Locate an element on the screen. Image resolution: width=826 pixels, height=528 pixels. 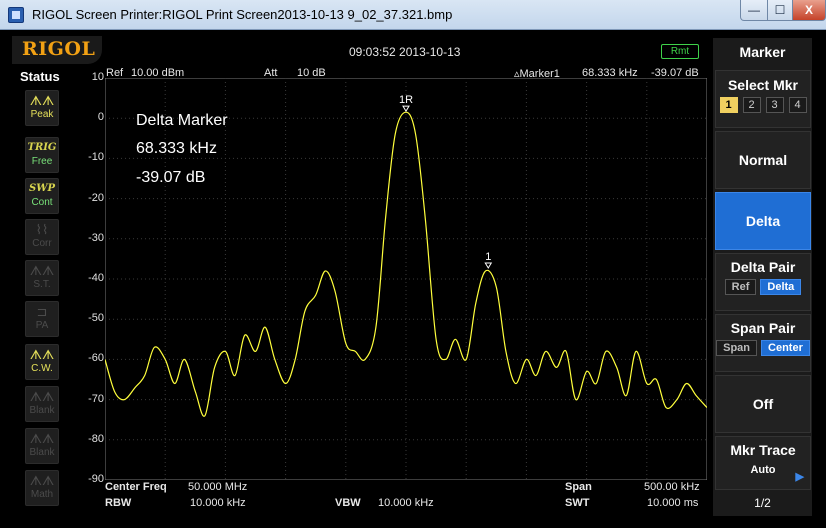
arrow-right-icon: ▶ is located at coordinates (799, 477).